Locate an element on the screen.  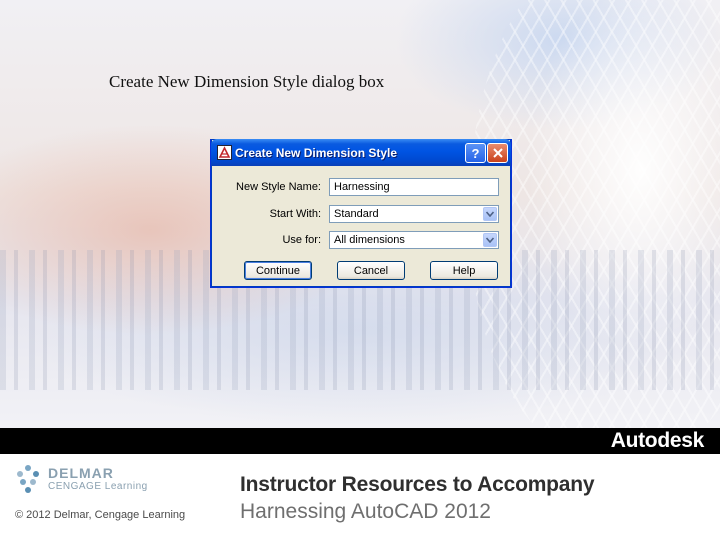
publisher-name: DELMAR is located at coordinates (81, 473).